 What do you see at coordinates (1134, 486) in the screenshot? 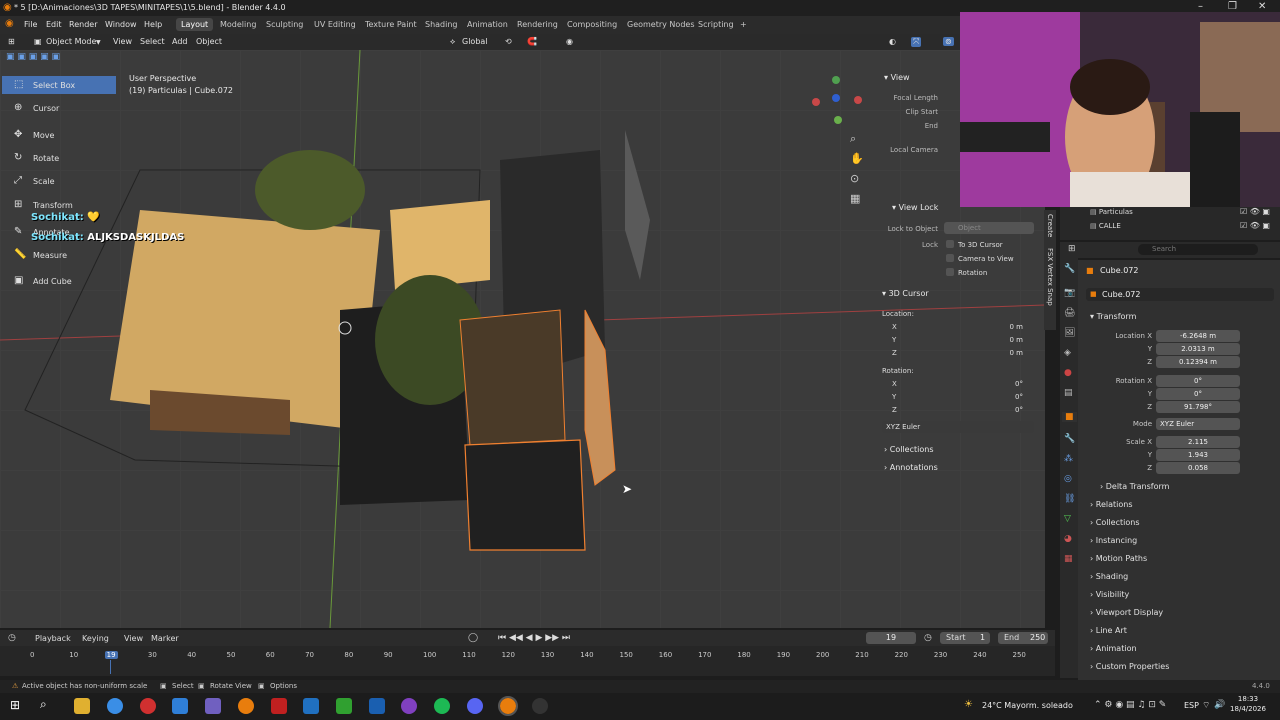
I see `delta-transform-header: › Delta Transform` at bounding box center [1134, 486].